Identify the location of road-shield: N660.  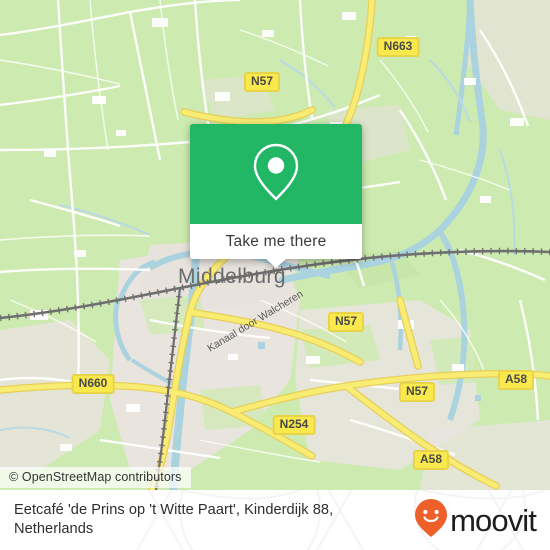
(93, 384).